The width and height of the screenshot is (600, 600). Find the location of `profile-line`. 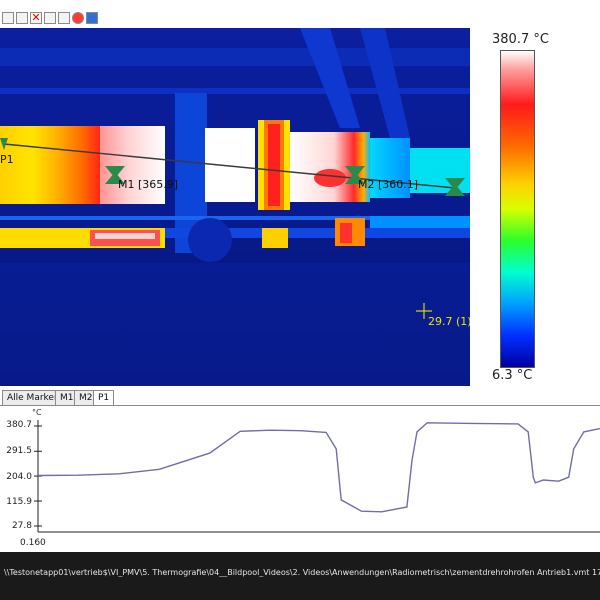

profile-line is located at coordinates (318, 467).